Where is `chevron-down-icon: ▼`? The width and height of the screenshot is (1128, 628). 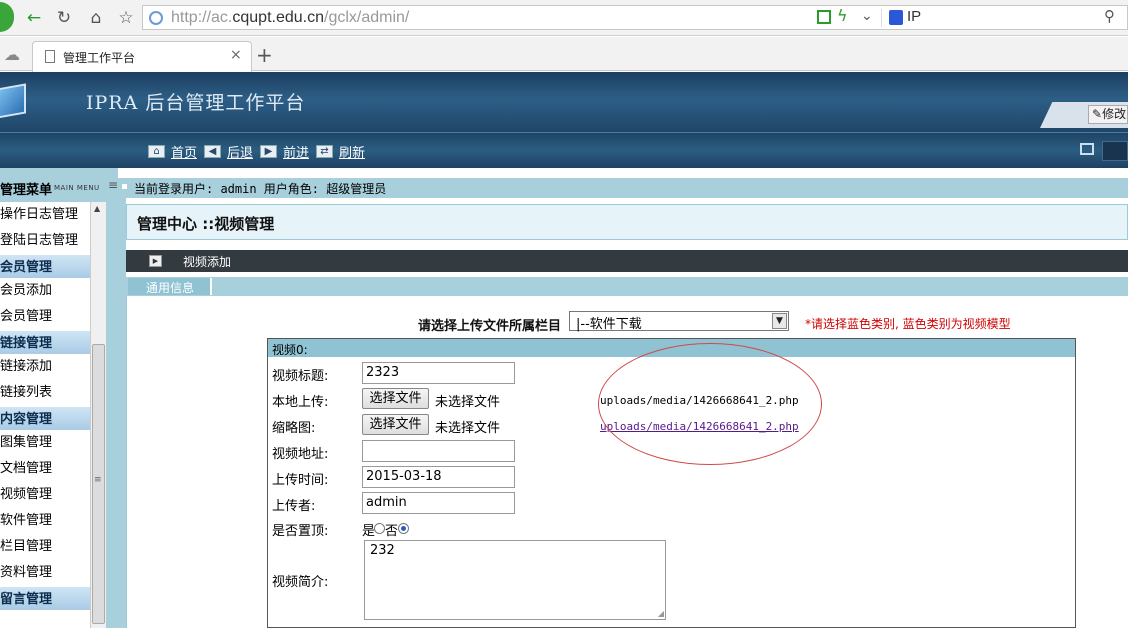 chevron-down-icon: ▼ is located at coordinates (779, 321).